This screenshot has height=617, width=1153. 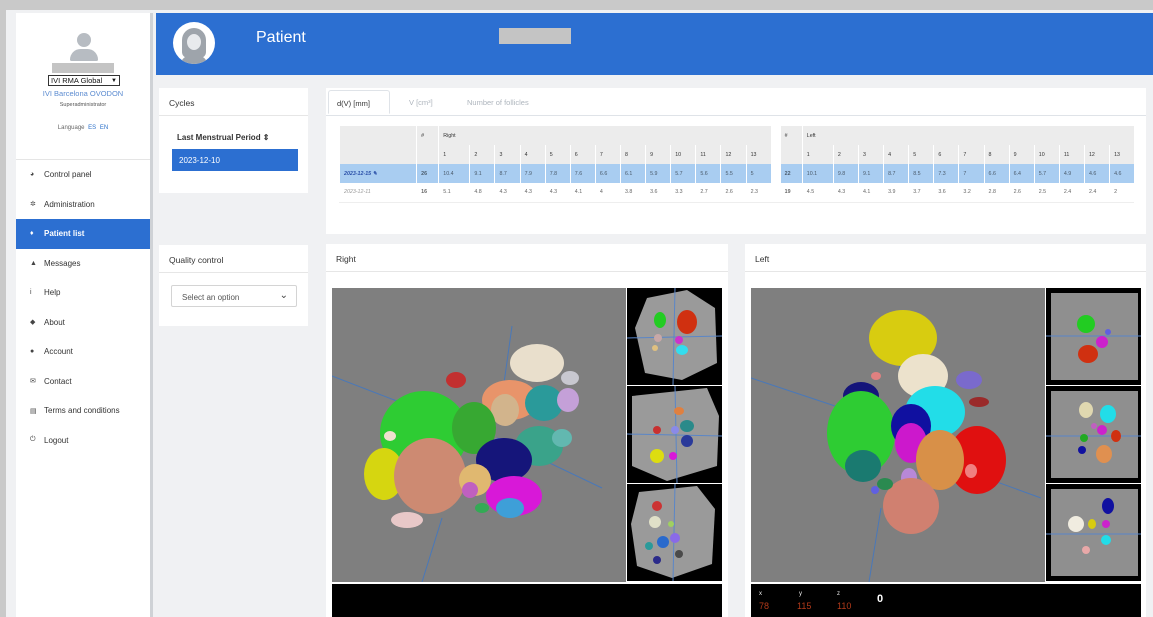 I want to click on left-diameter-cell: 4.6, so click(x=1121, y=173).